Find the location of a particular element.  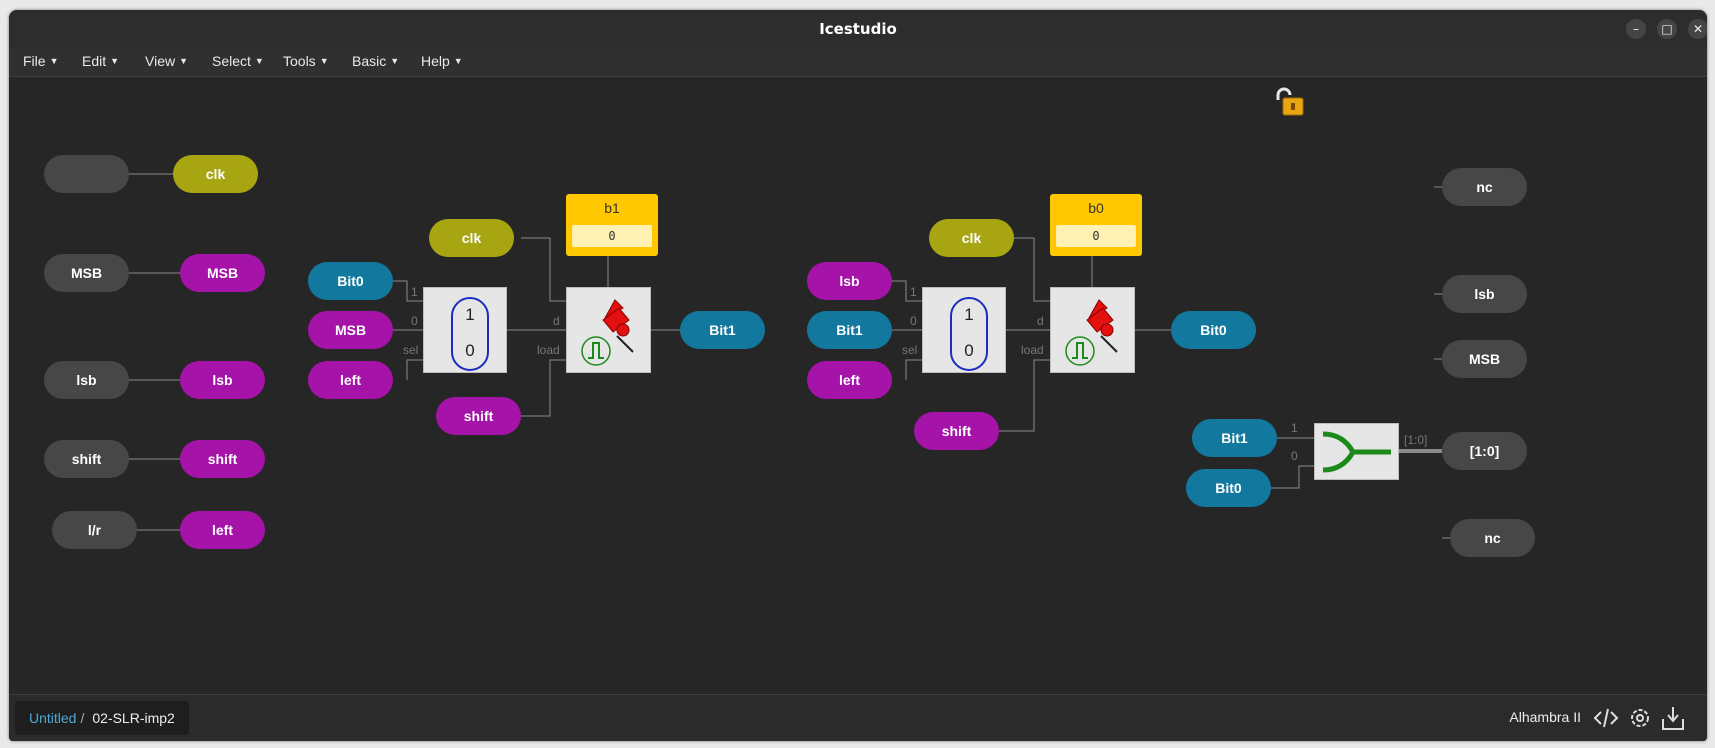

stage2-mux-sel: left is located at coordinates (849, 380).